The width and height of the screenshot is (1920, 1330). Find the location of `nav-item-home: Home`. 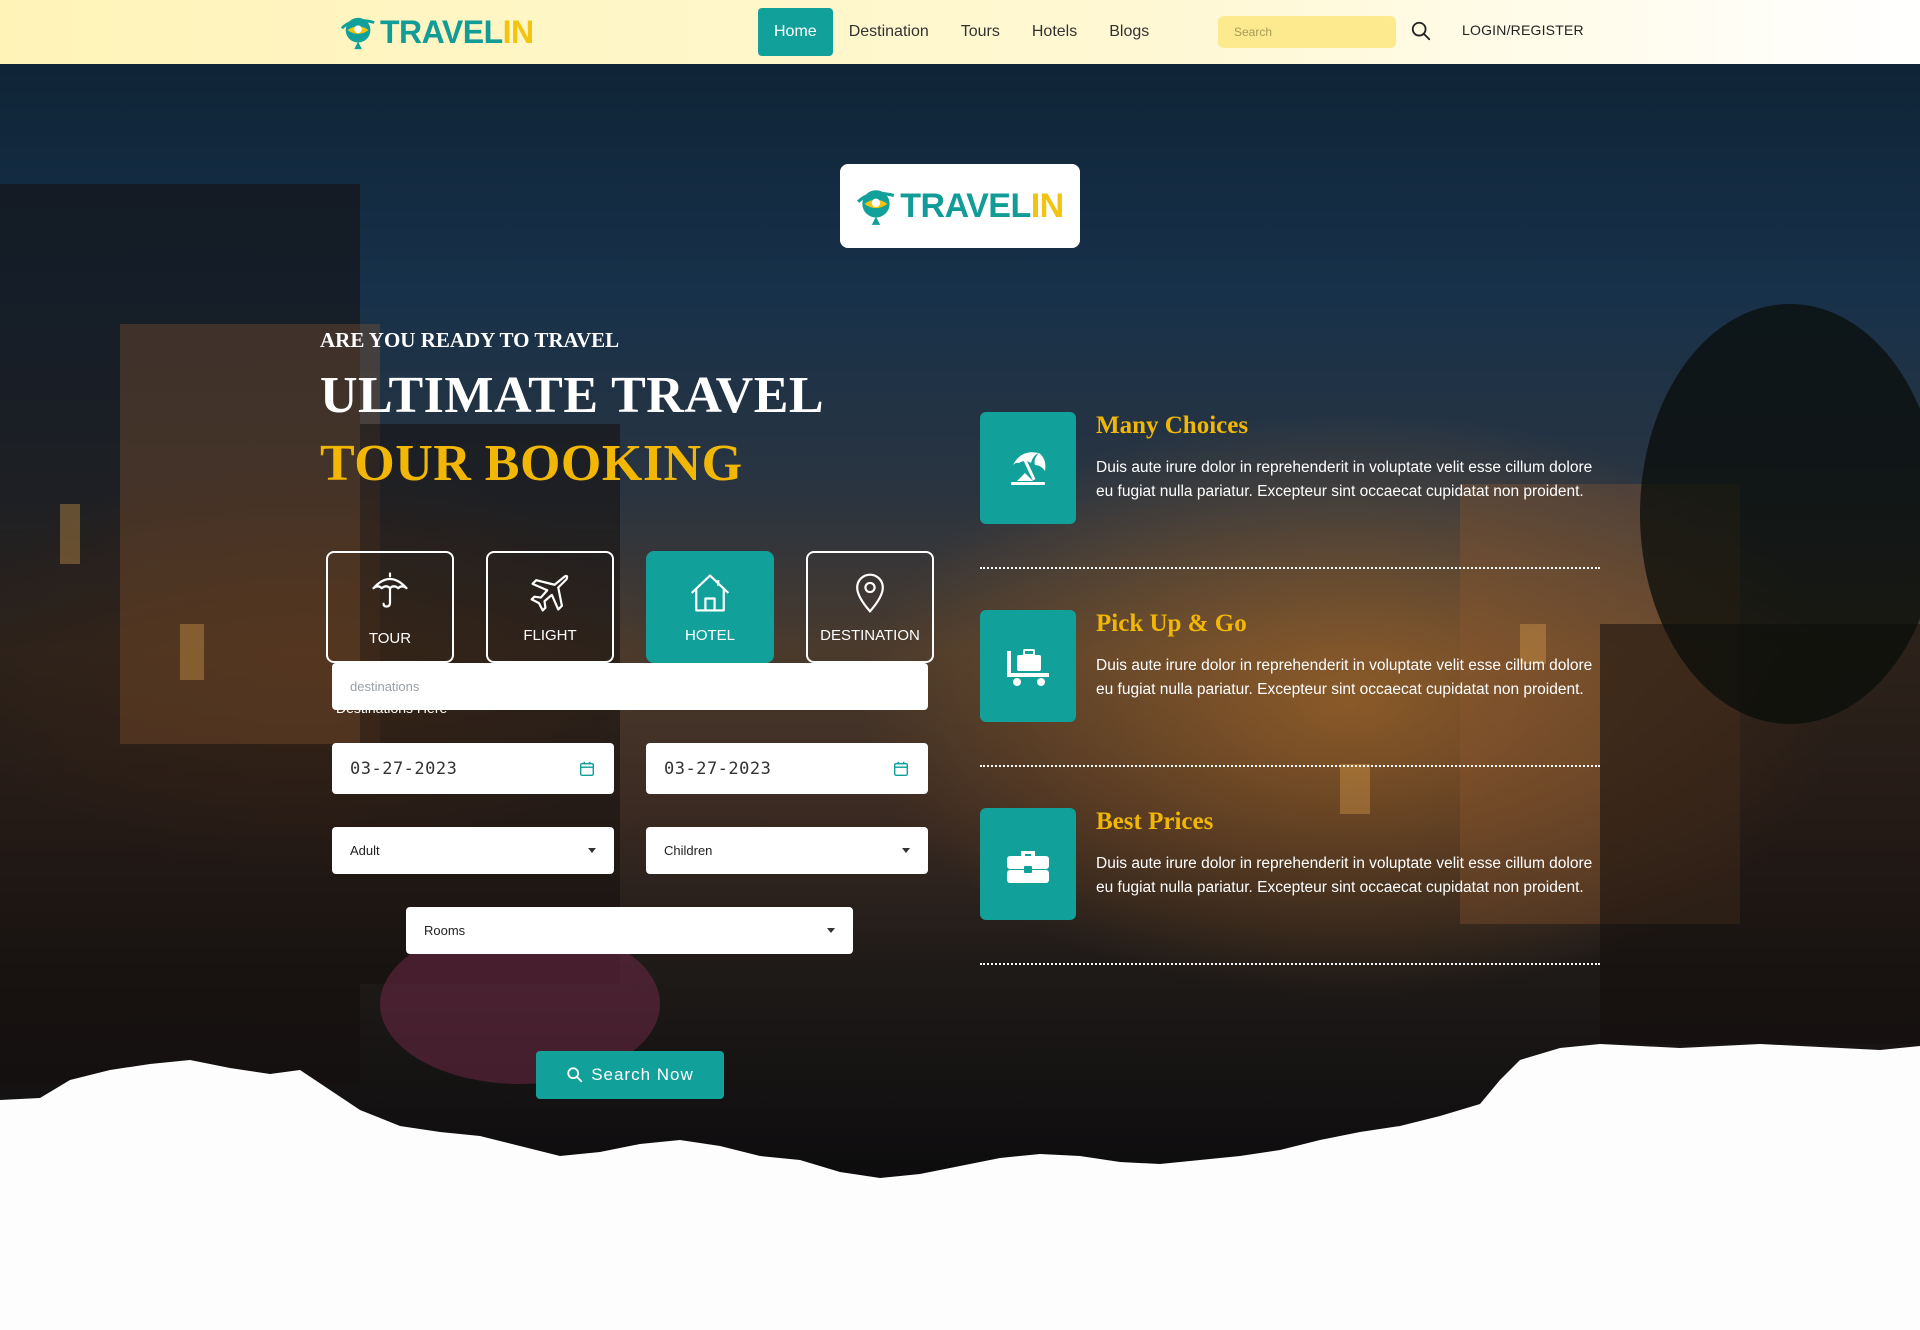

nav-item-home: Home is located at coordinates (795, 32).